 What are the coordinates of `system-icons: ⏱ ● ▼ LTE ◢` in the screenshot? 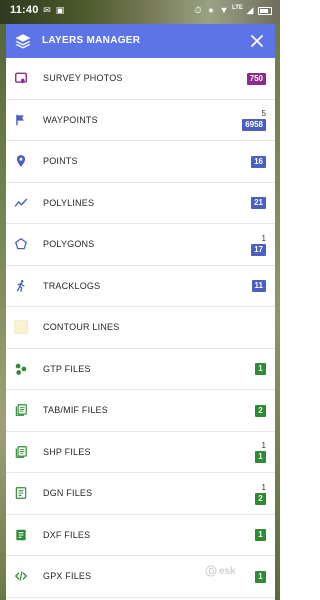 It's located at (232, 10).